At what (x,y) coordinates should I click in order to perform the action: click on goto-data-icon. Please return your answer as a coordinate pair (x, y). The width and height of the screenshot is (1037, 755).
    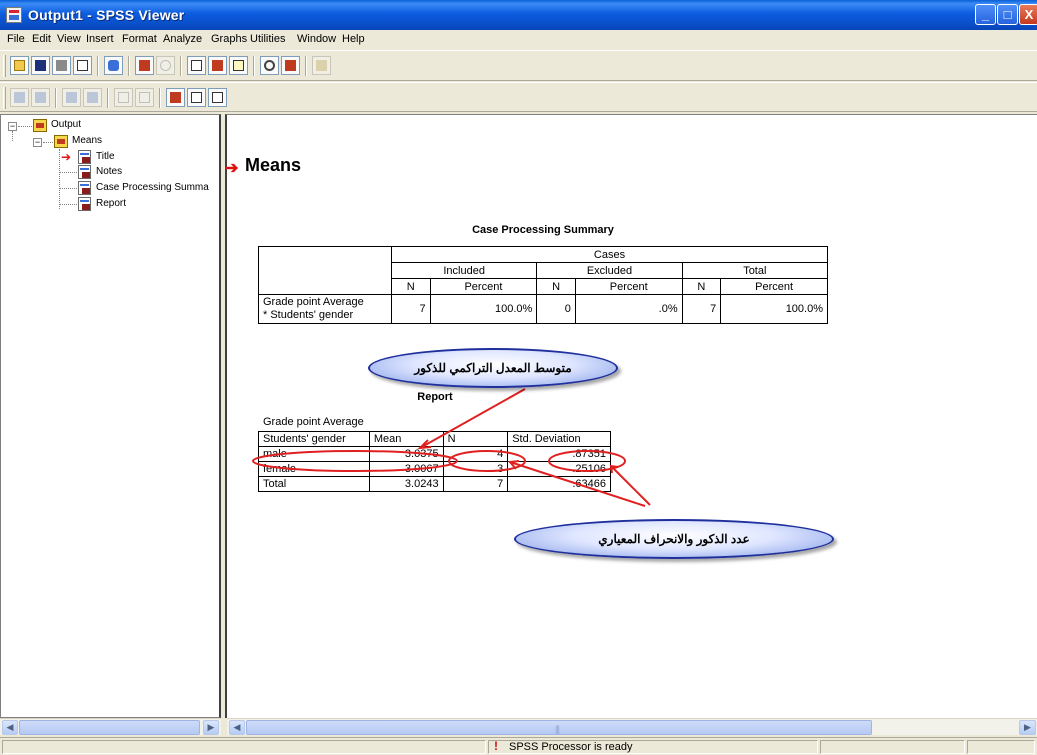
    Looking at the image, I should click on (196, 65).